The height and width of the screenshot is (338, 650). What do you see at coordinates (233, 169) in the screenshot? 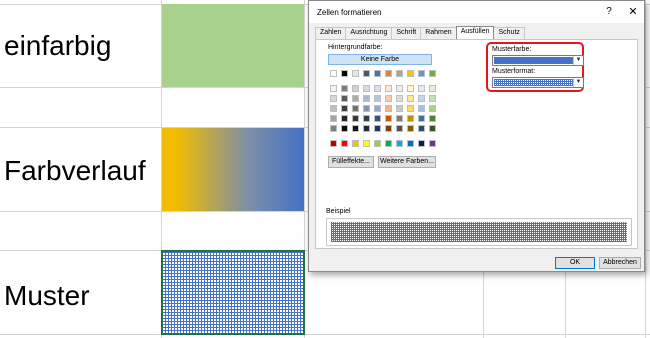
I see `cell-gradient-fill` at bounding box center [233, 169].